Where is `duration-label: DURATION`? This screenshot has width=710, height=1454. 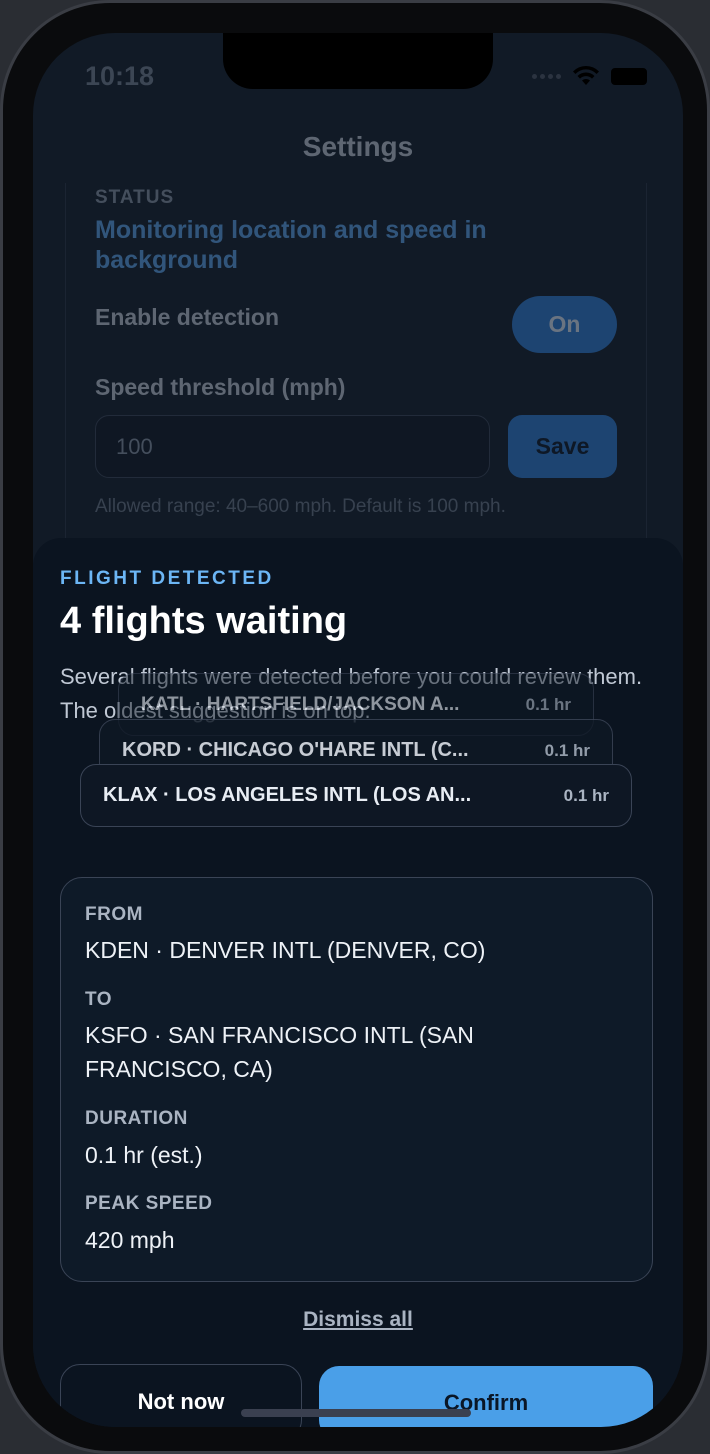 duration-label: DURATION is located at coordinates (136, 1118).